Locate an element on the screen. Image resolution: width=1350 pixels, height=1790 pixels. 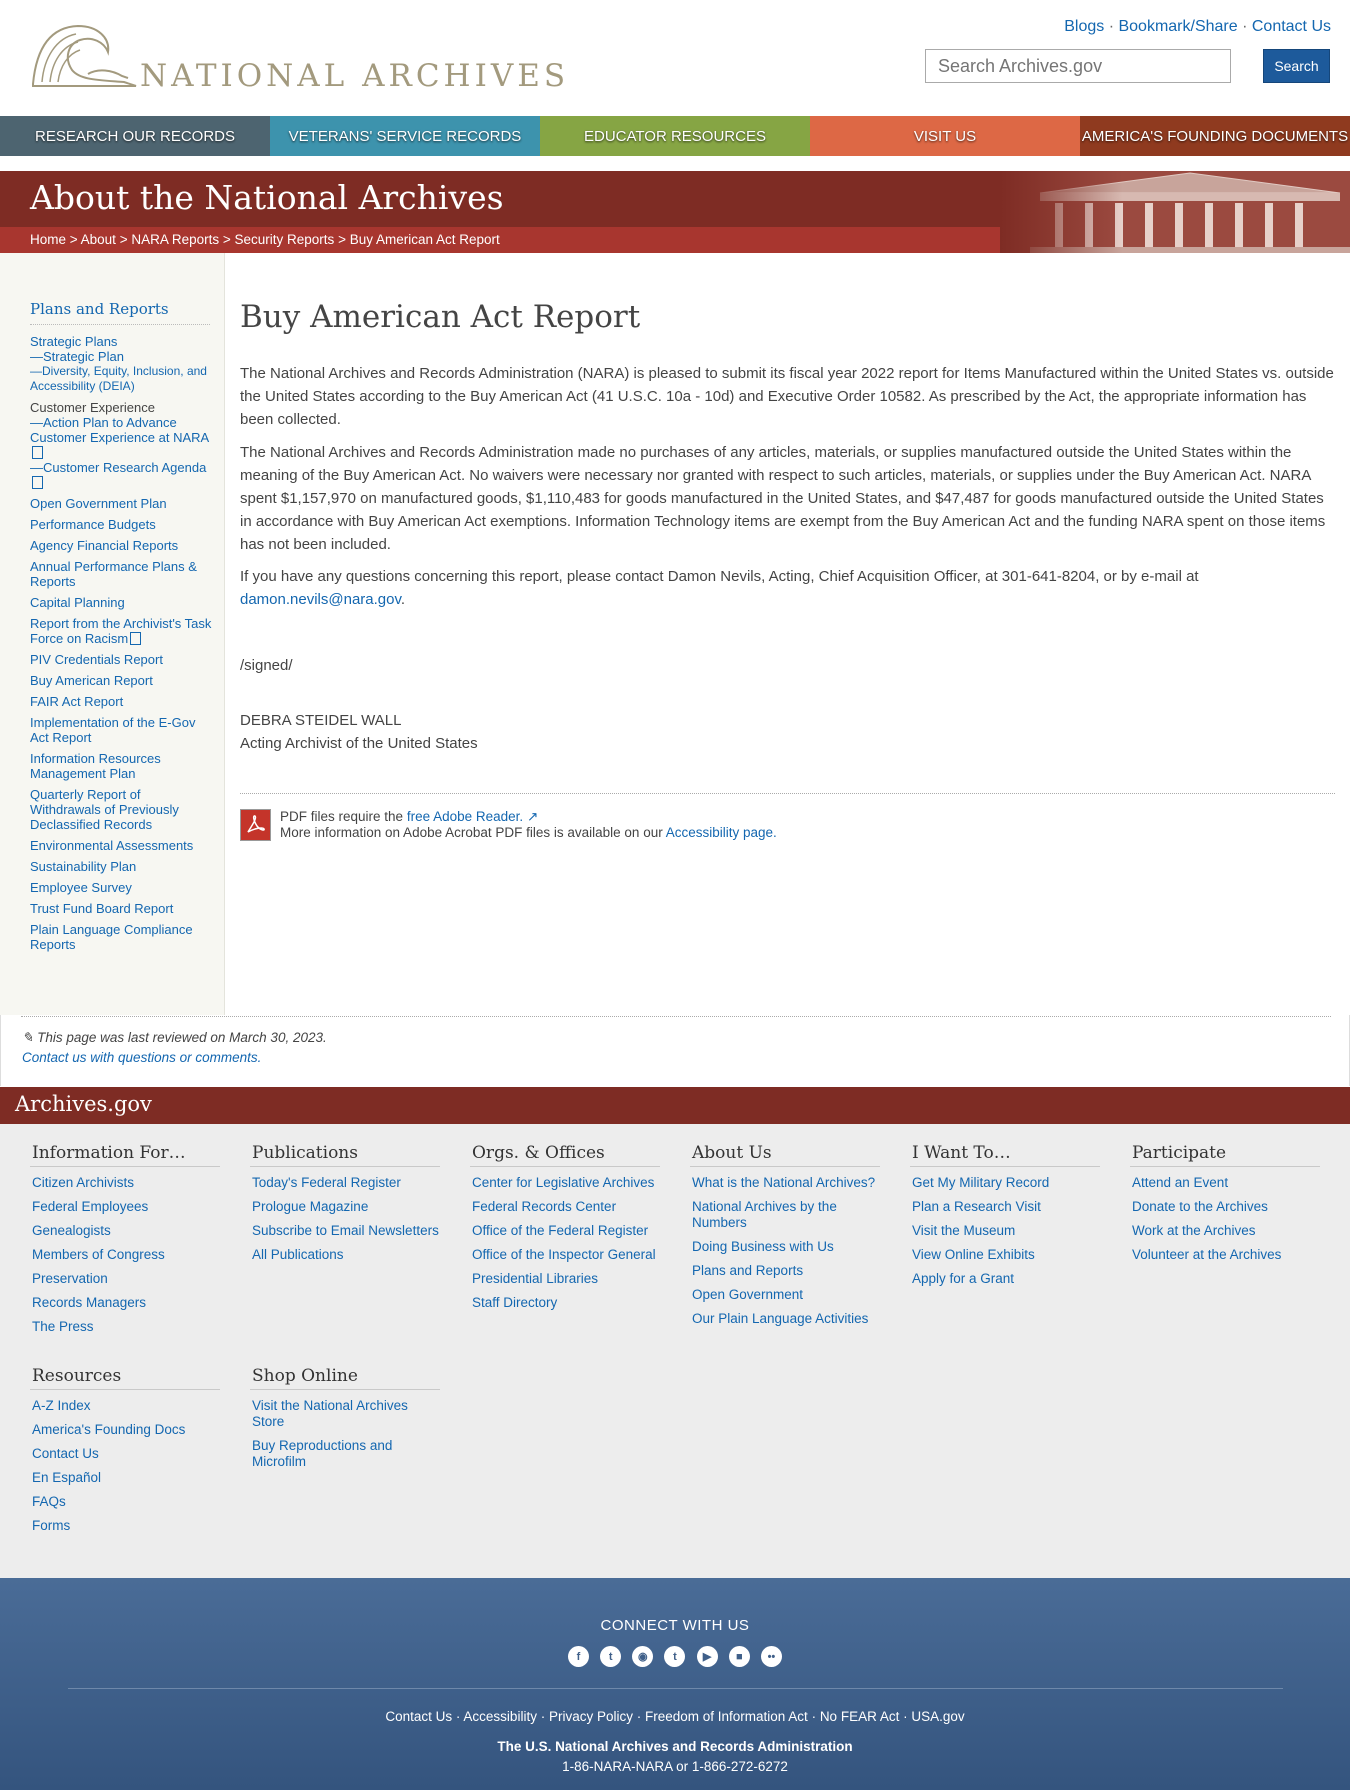
connect-title: CONNECT WITH US is located at coordinates (675, 1625).